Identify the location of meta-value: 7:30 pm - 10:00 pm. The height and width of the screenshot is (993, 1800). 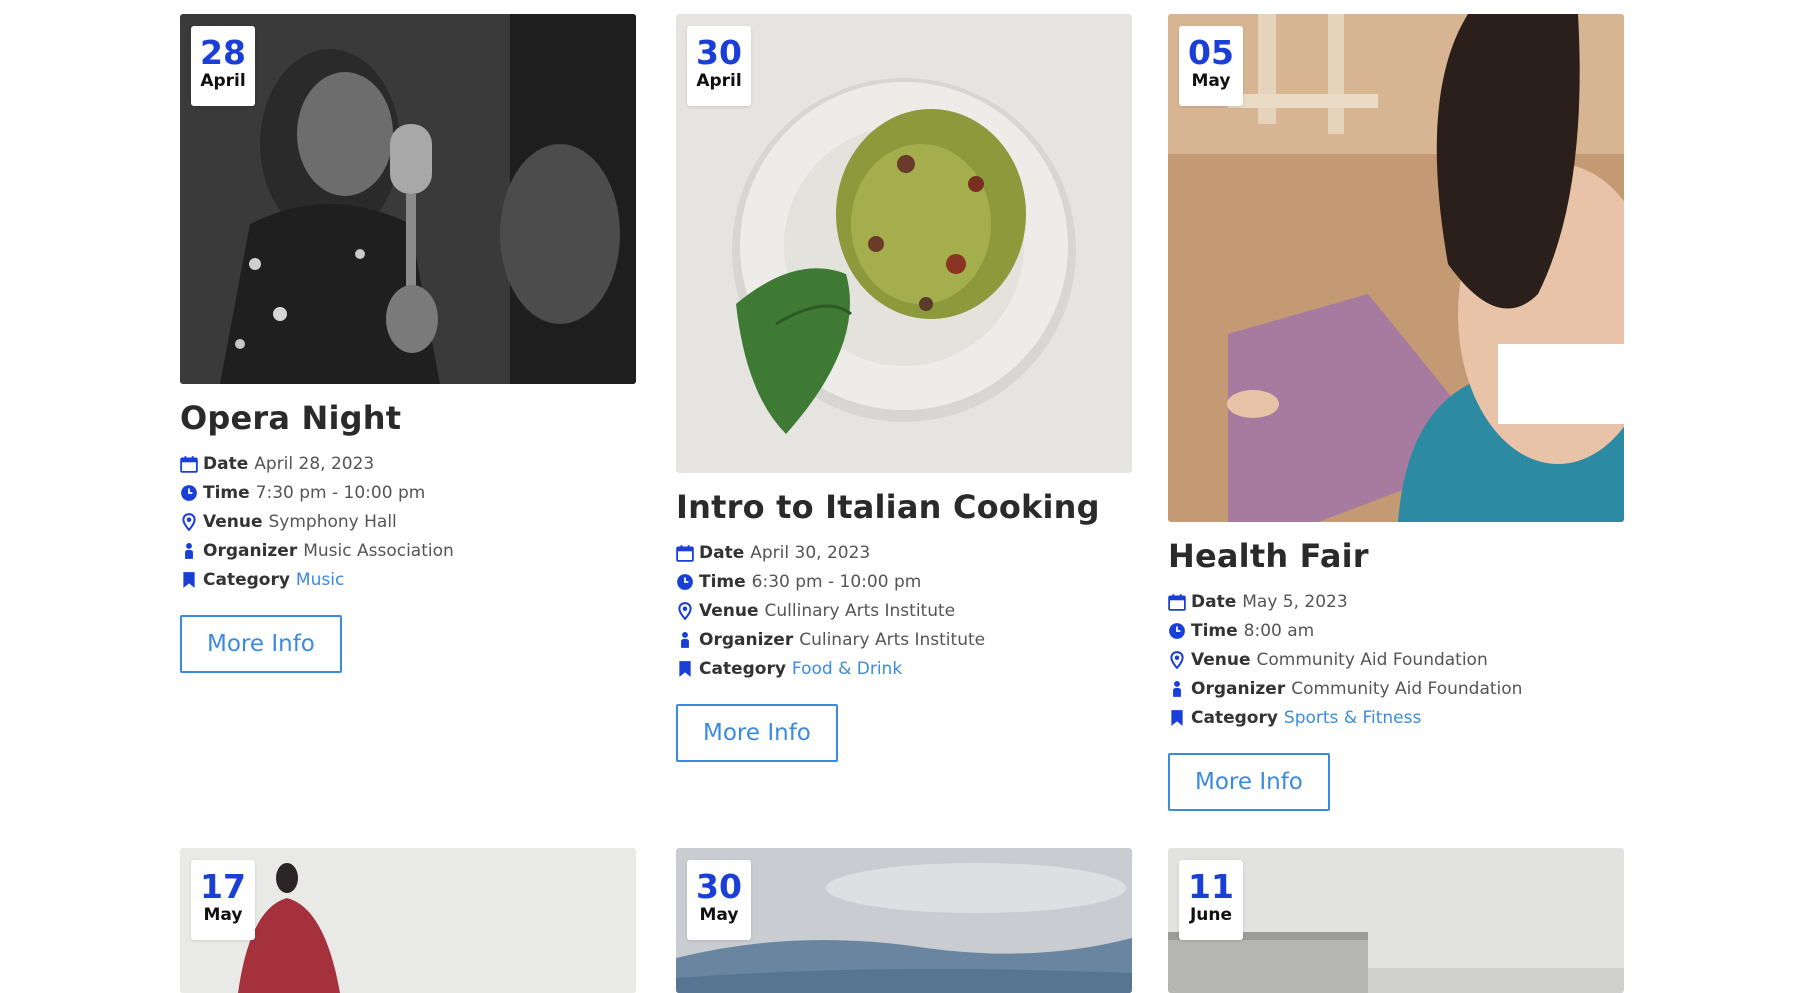
(340, 492).